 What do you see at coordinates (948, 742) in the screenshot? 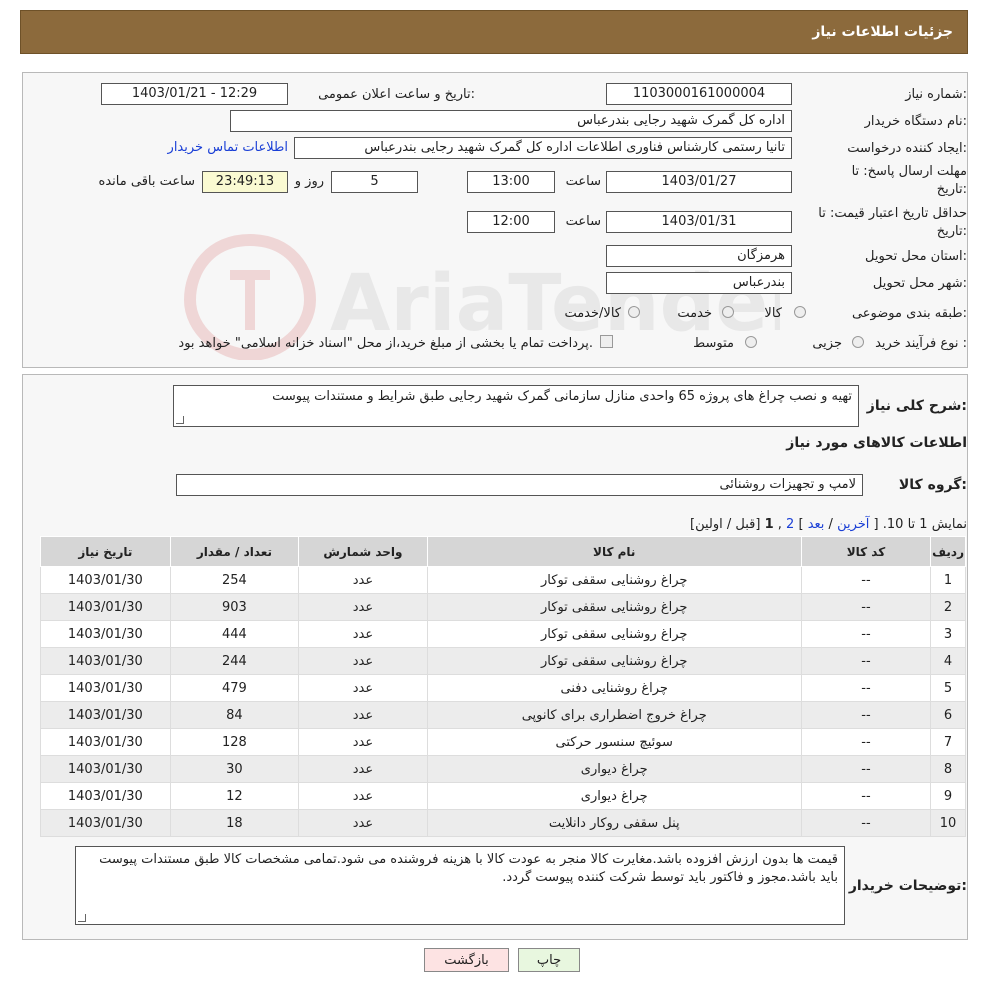
I see `row-number-cell: 7` at bounding box center [948, 742].